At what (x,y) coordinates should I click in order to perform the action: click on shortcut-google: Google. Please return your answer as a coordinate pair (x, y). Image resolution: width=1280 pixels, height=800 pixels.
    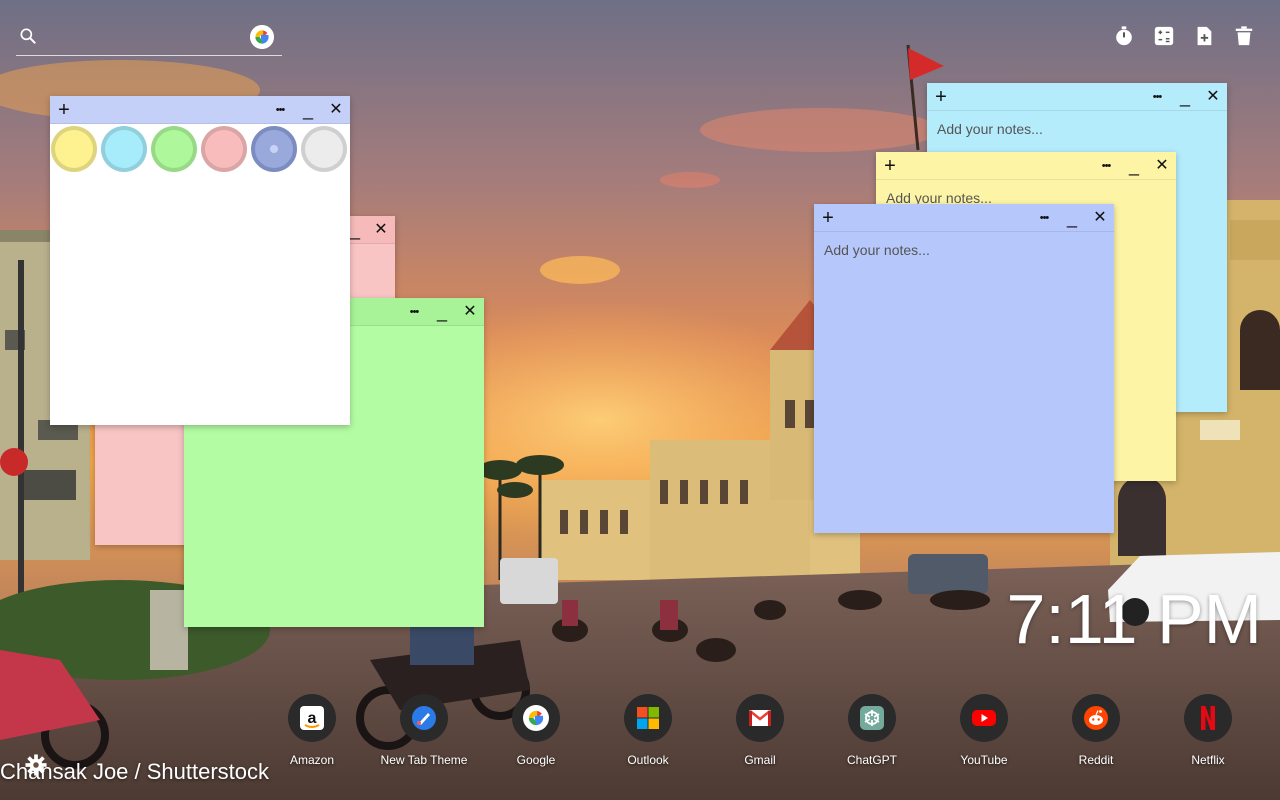
    Looking at the image, I should click on (536, 730).